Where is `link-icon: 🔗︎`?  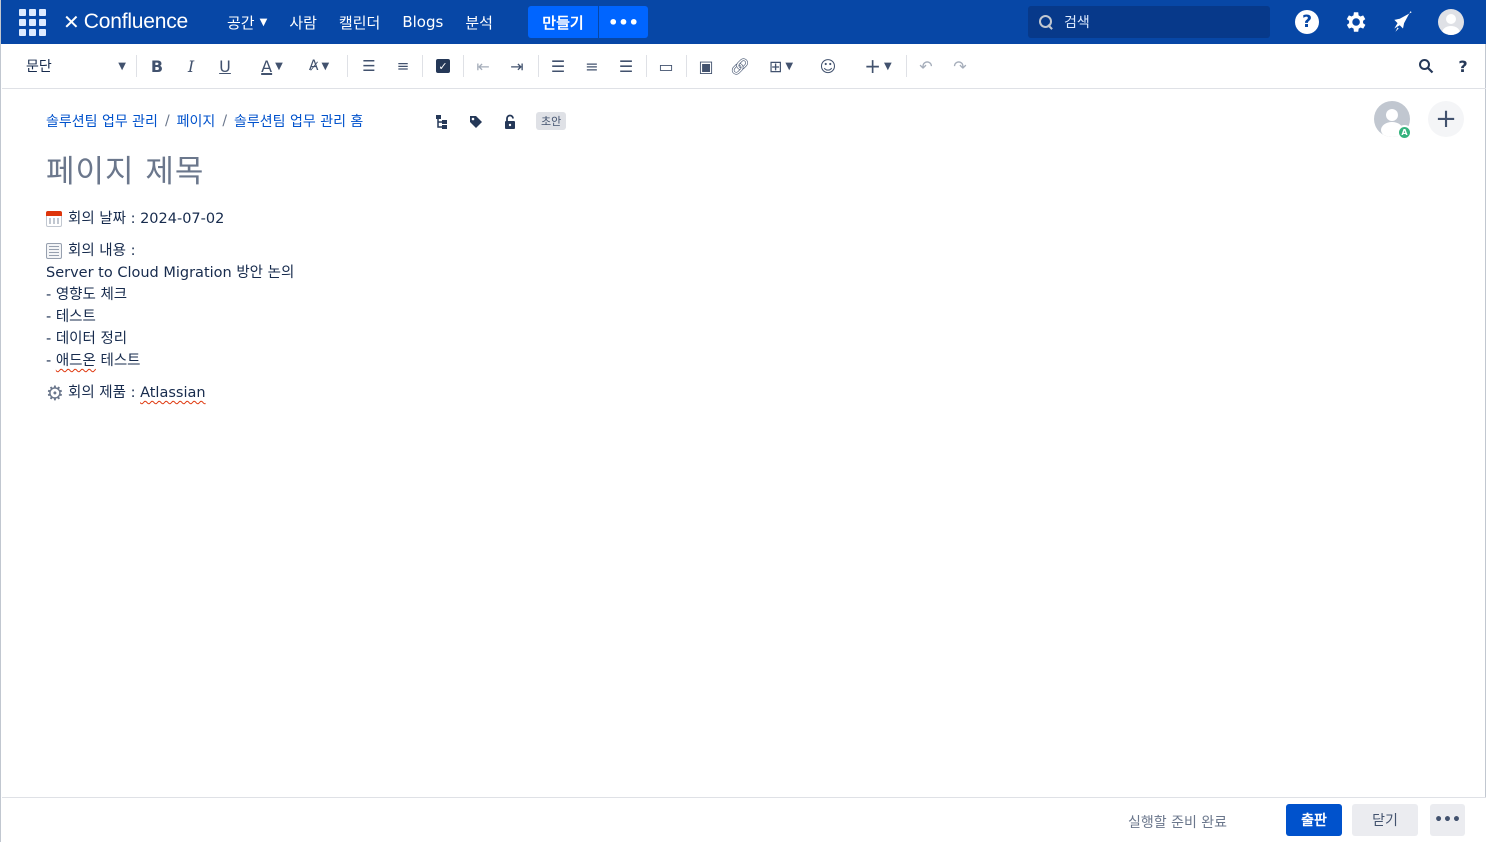 link-icon: 🔗︎ is located at coordinates (740, 66).